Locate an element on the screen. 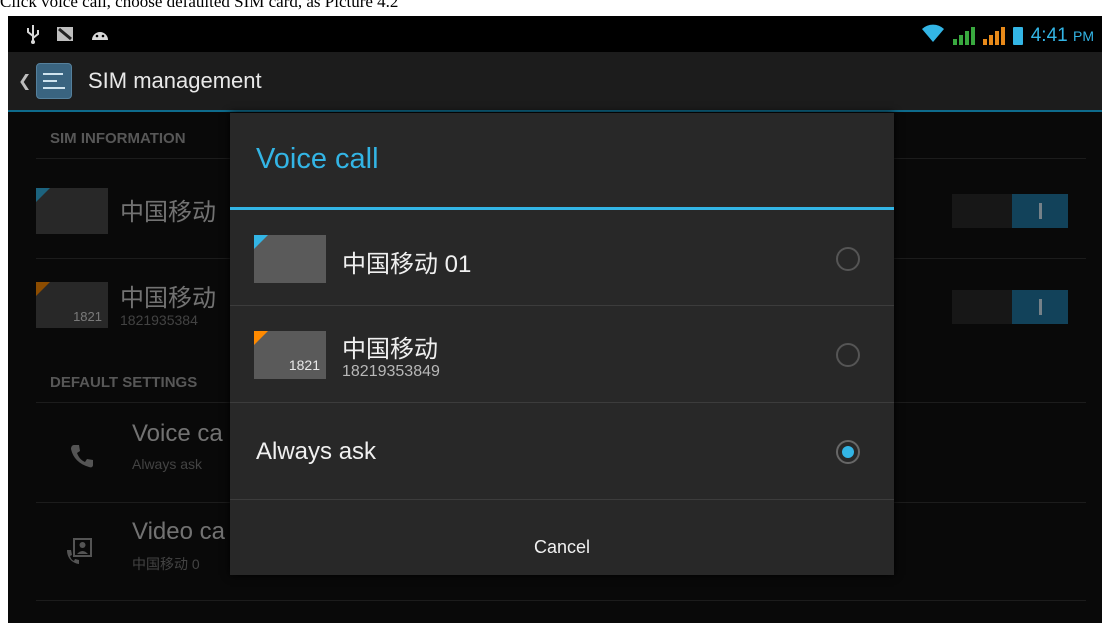 The height and width of the screenshot is (623, 1102). option-sim1: 中国移动 01 is located at coordinates (562, 258).